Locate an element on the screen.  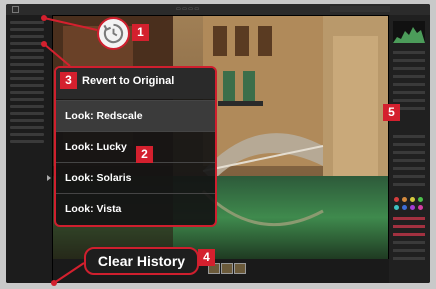
callout-badge-4: 4 is located at coordinates (206, 257).